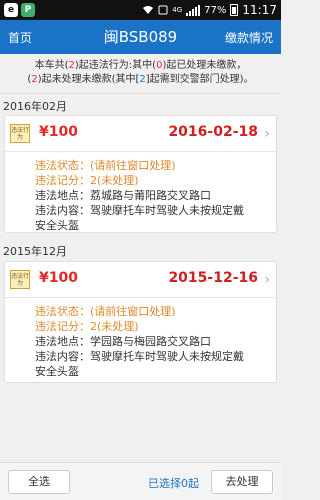 The image size is (320, 500). I want to click on alarm-icon, so click(163, 10).